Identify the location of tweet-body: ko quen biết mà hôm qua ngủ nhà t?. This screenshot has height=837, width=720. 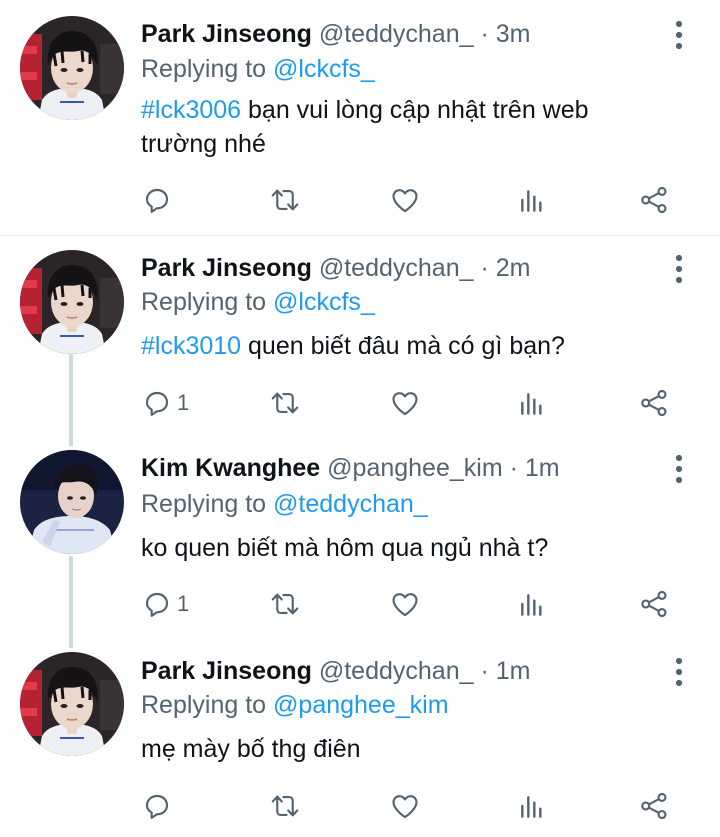
(345, 548).